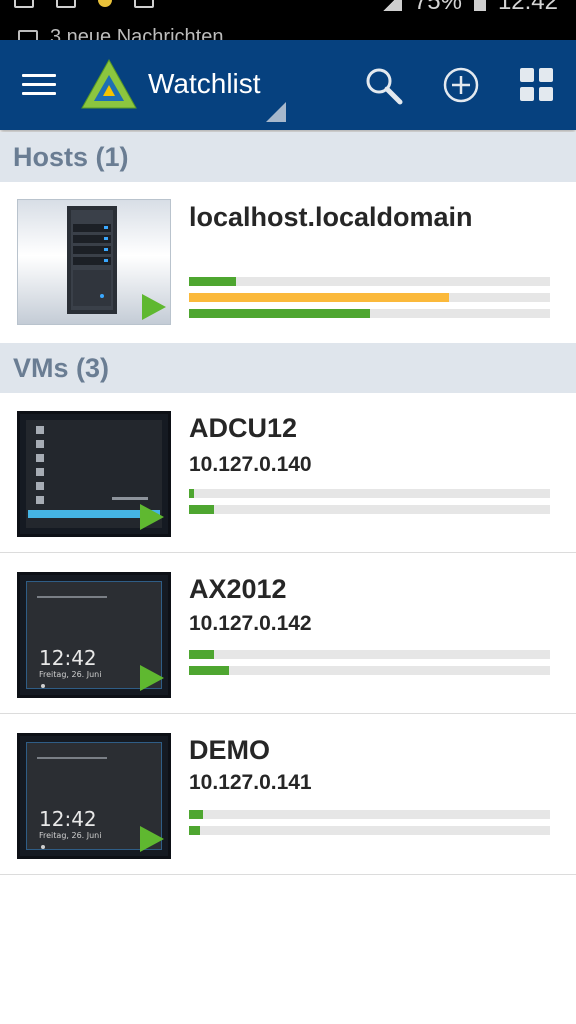 The height and width of the screenshot is (1024, 576). What do you see at coordinates (243, 428) in the screenshot?
I see `vm-name: ADCU12` at bounding box center [243, 428].